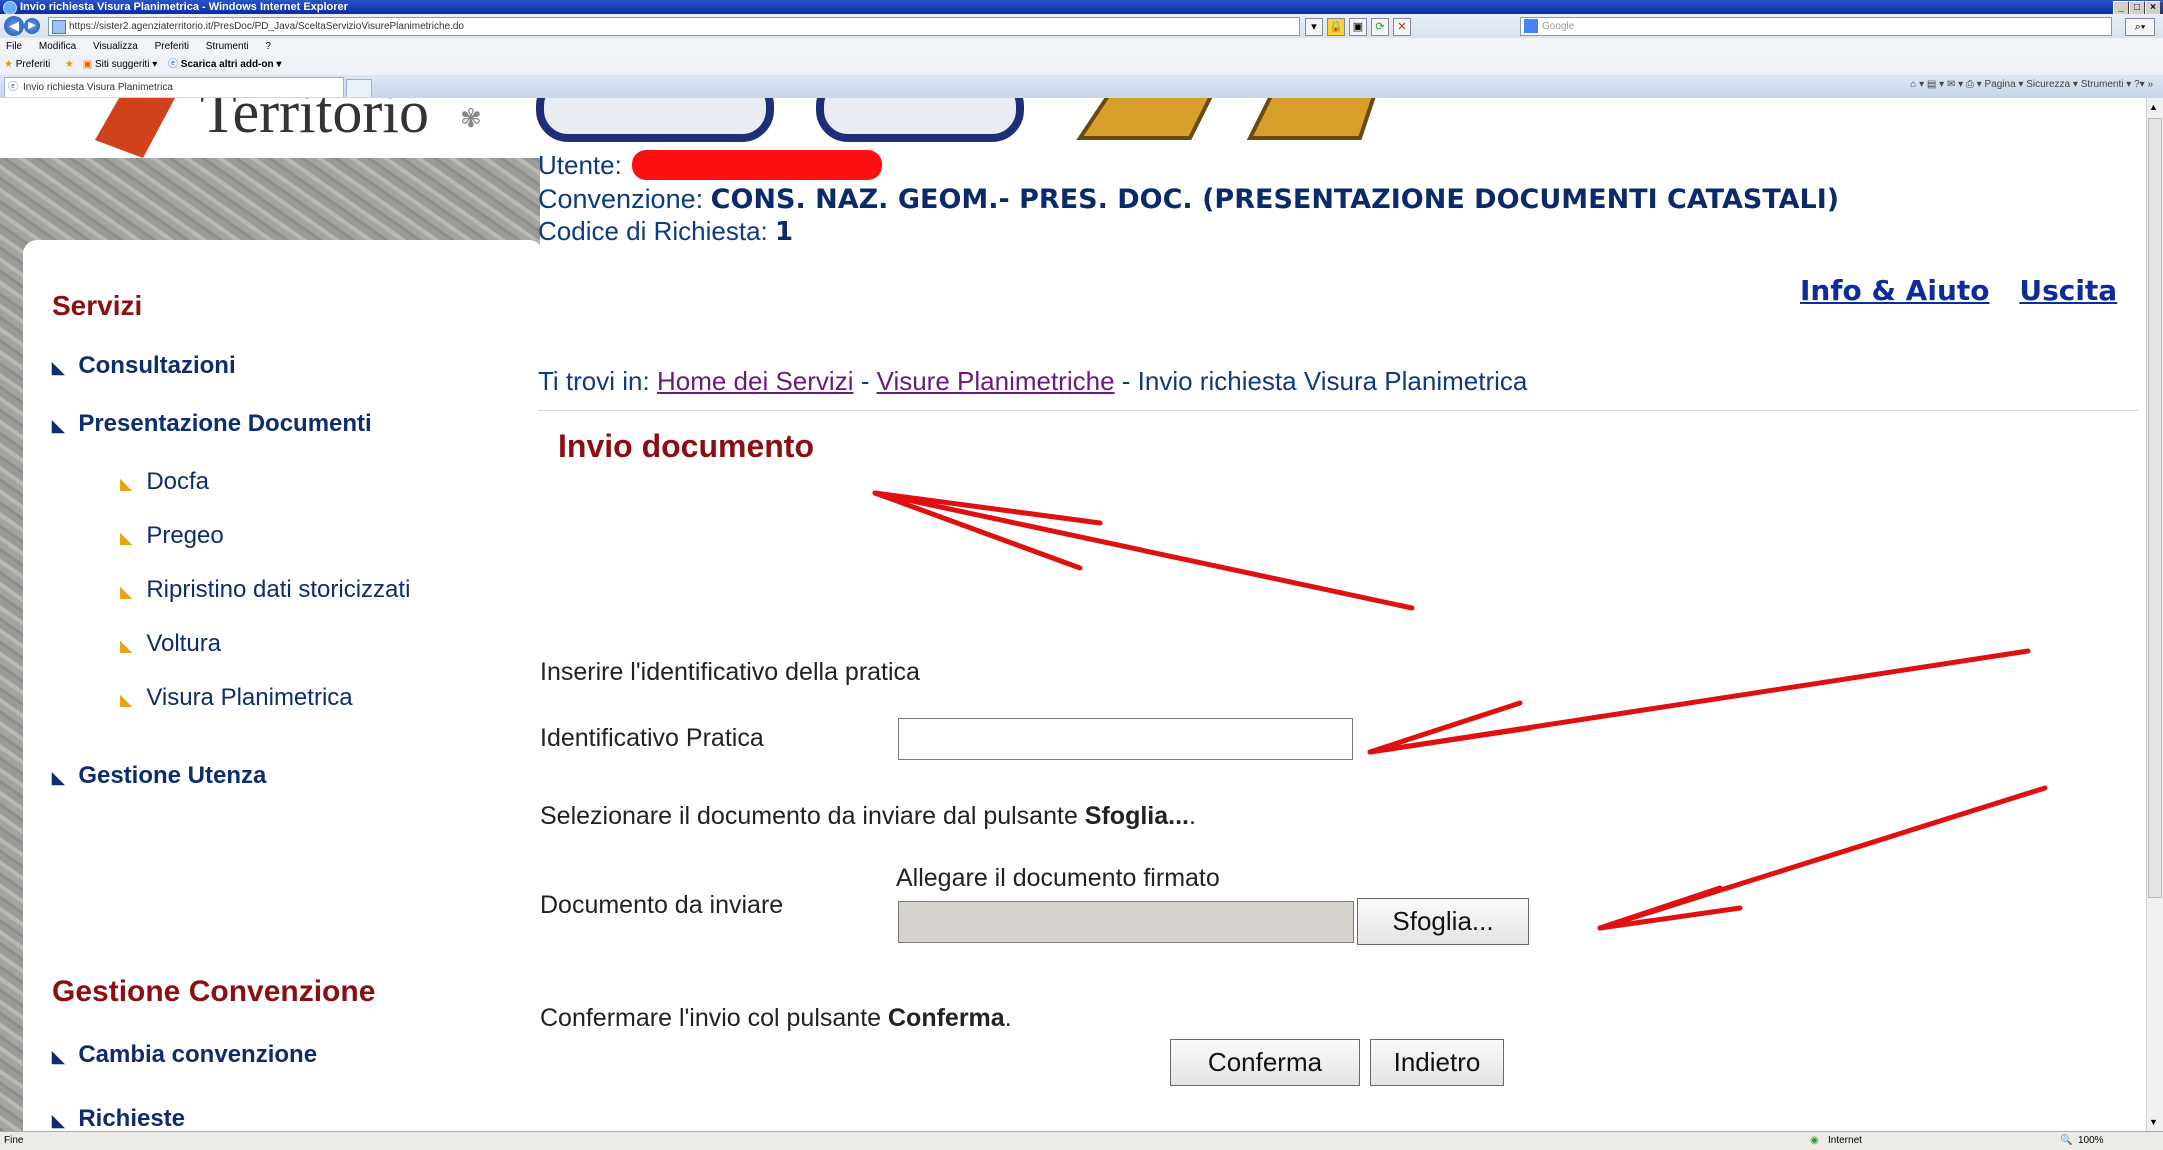  What do you see at coordinates (1814, 1140) in the screenshot?
I see `internet-zone-icon: ◉` at bounding box center [1814, 1140].